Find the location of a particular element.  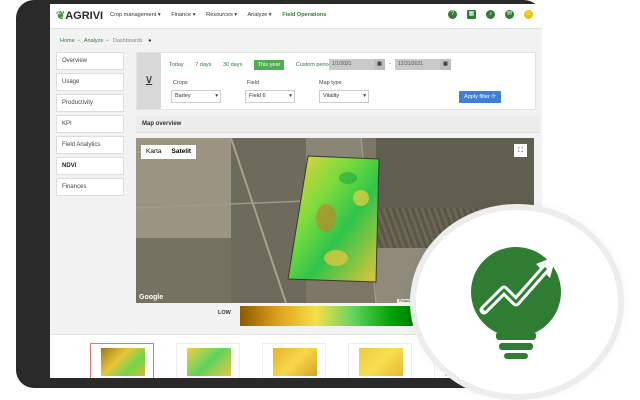

breadcrumb-current: Dashboards is located at coordinates (127, 41).